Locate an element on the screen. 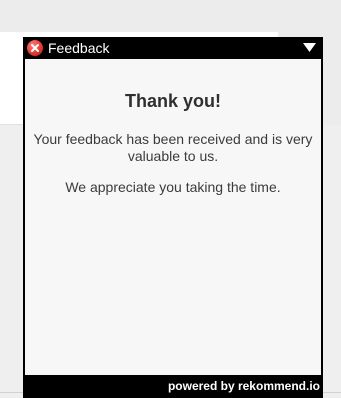 This screenshot has width=341, height=398. thank-you-heading: Thank you! is located at coordinates (172, 101).